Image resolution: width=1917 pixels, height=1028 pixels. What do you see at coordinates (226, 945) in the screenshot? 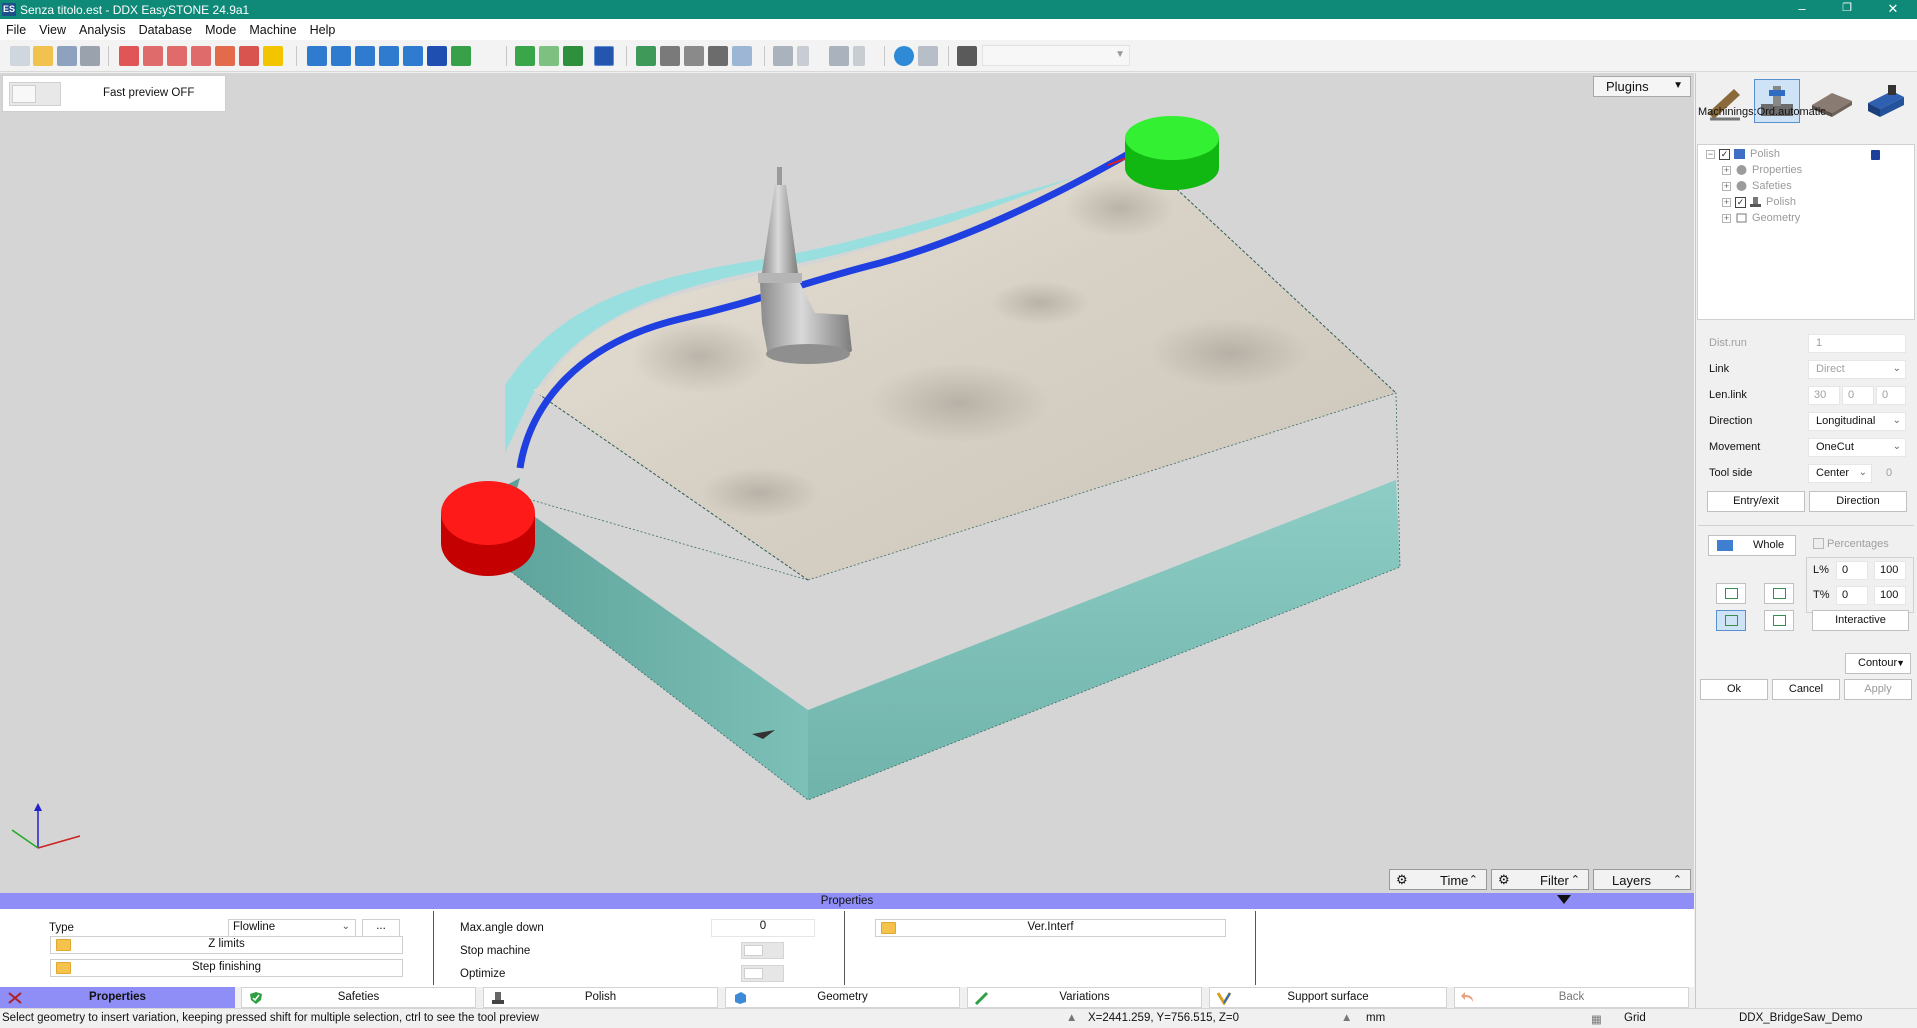
I see `z-limits-button: Z limits` at bounding box center [226, 945].